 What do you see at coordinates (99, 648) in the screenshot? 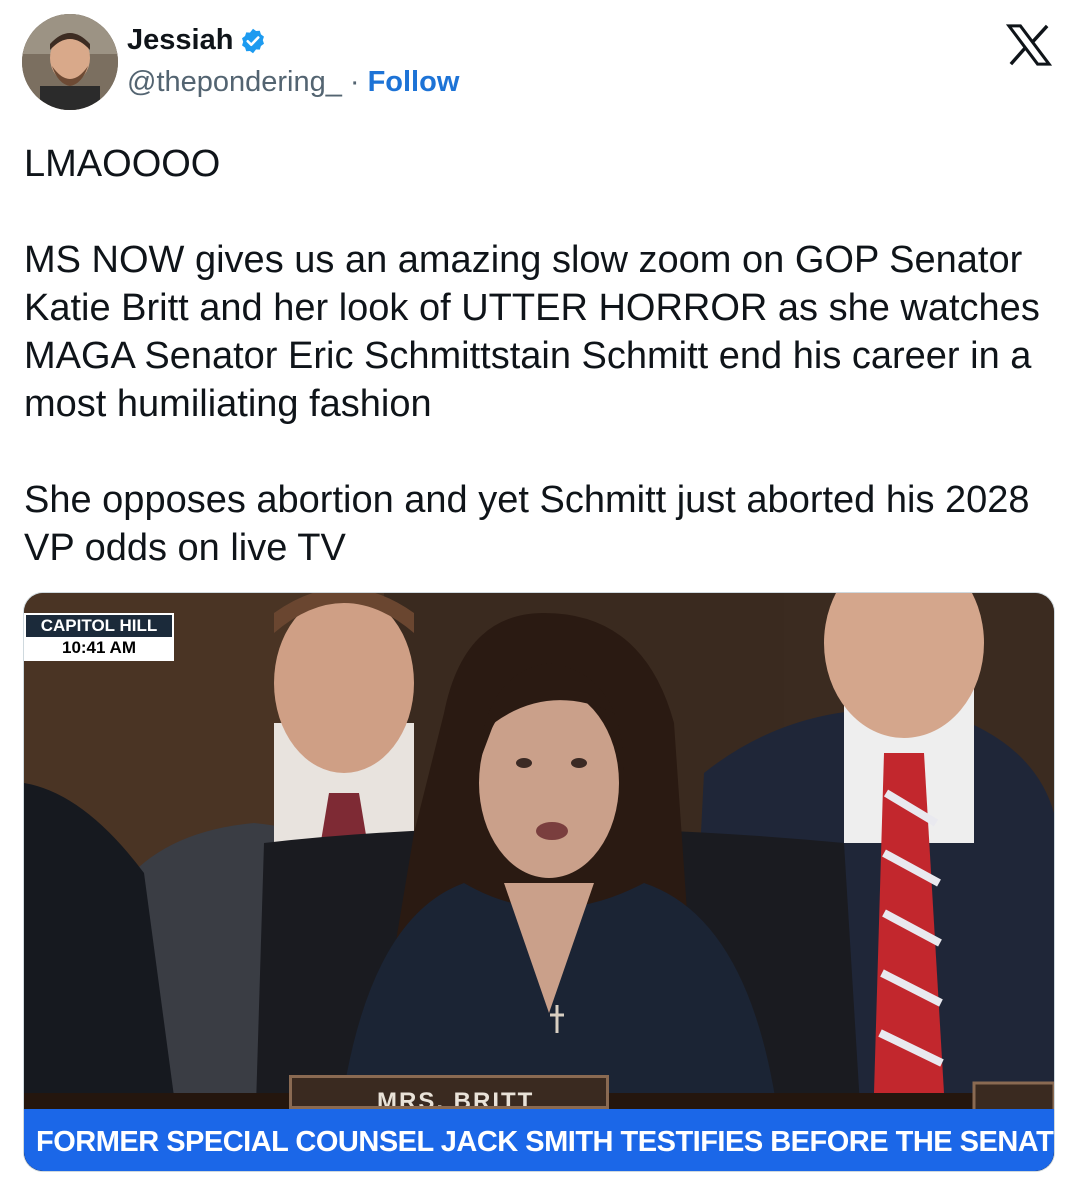
I see `bug-time: 10:41 AM` at bounding box center [99, 648].